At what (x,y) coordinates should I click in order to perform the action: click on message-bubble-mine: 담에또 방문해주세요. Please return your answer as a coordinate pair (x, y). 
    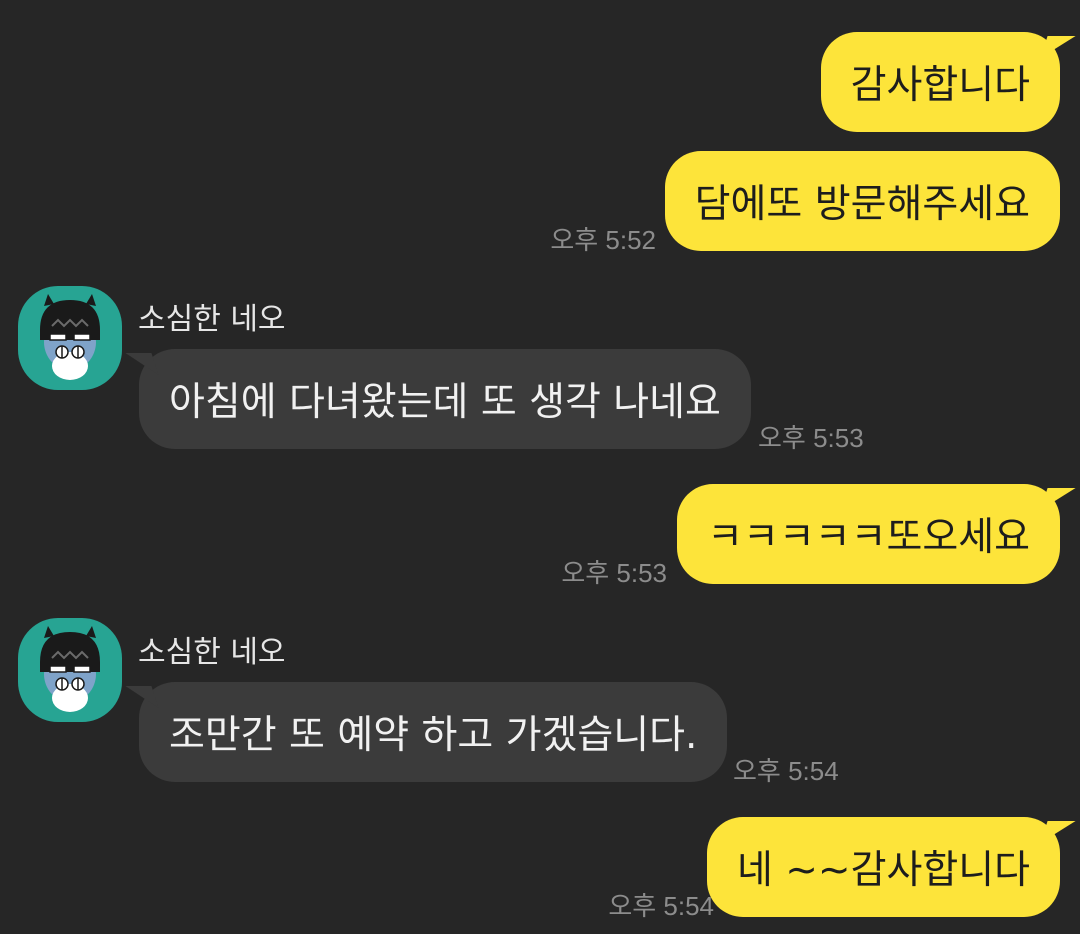
    Looking at the image, I should click on (862, 201).